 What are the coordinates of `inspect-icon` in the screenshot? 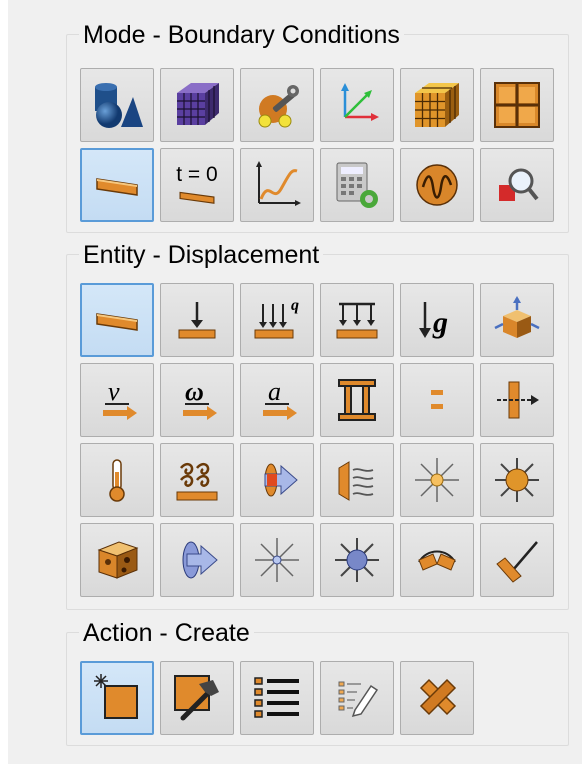 It's located at (519, 184).